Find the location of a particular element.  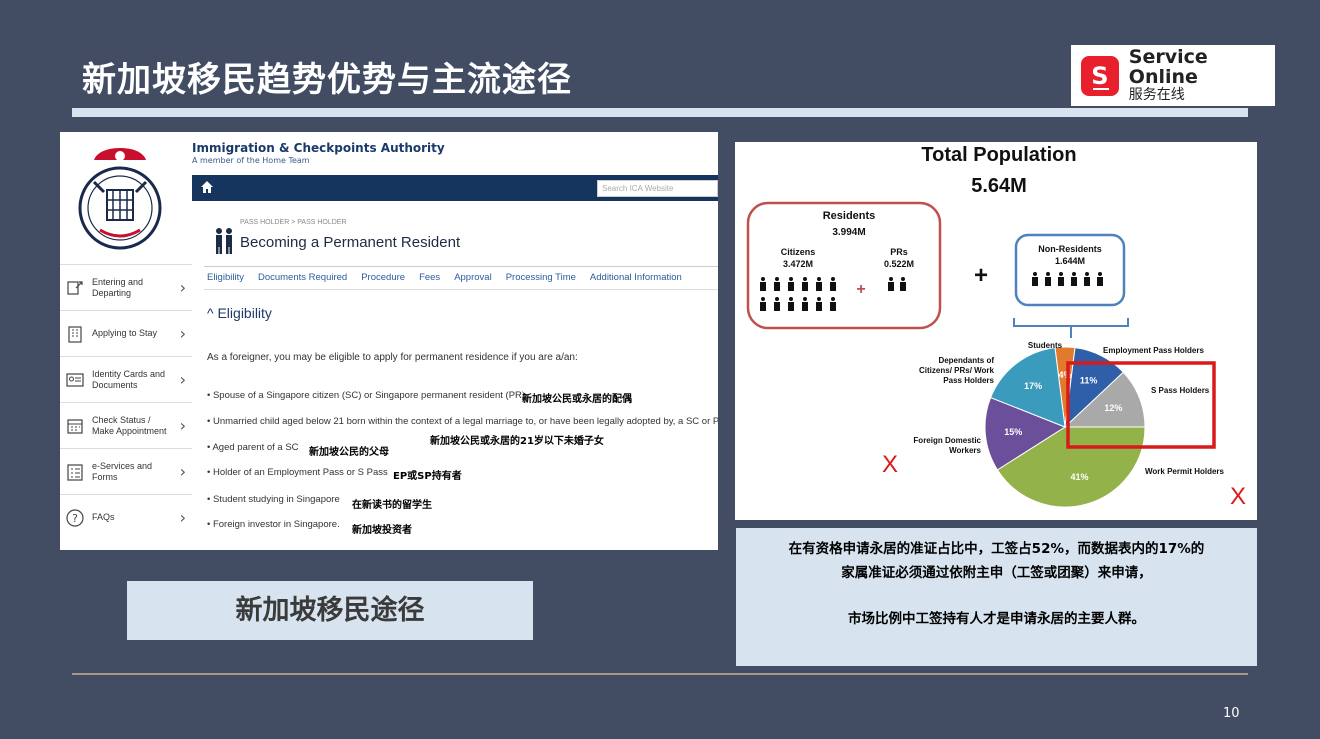

id-card-icon is located at coordinates (75, 380).